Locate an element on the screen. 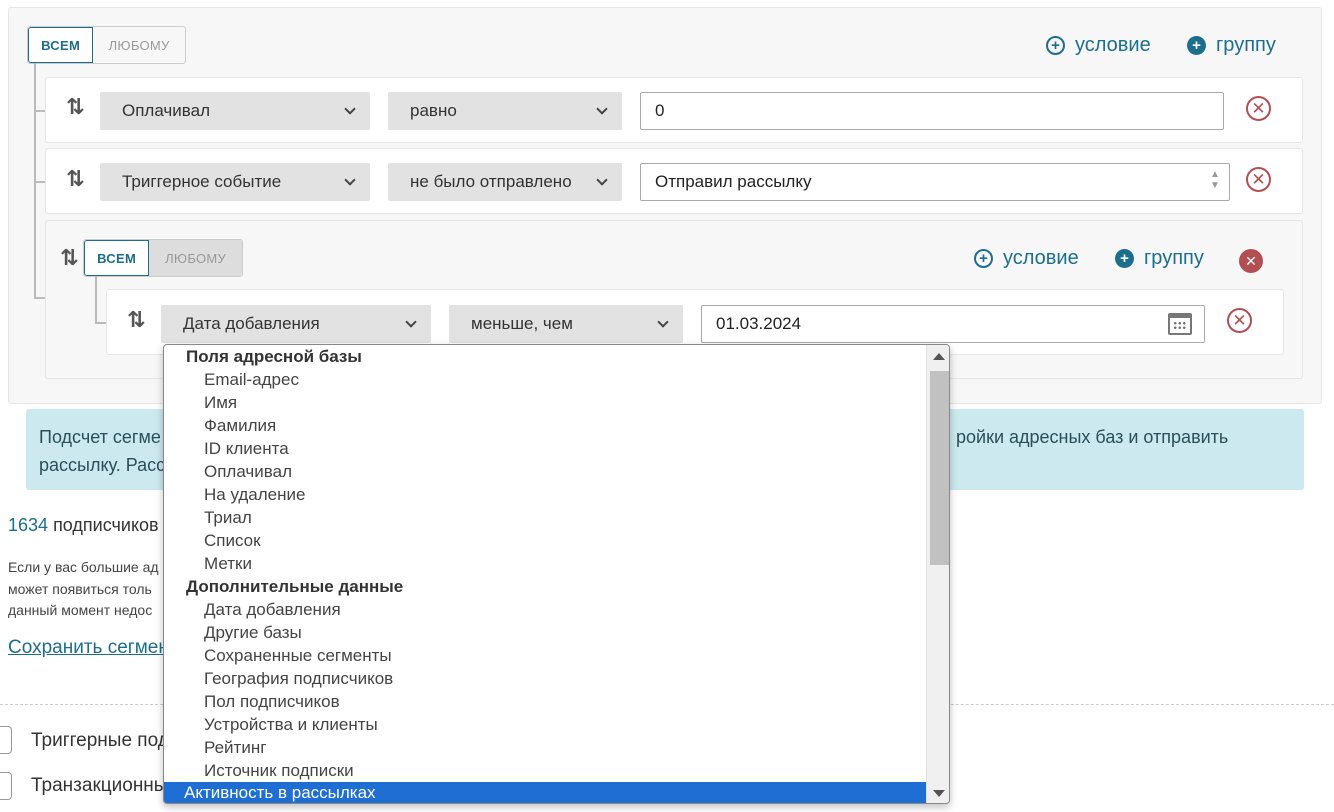 The width and height of the screenshot is (1334, 812). match-any-button: ЛЮБОМУ is located at coordinates (139, 45).